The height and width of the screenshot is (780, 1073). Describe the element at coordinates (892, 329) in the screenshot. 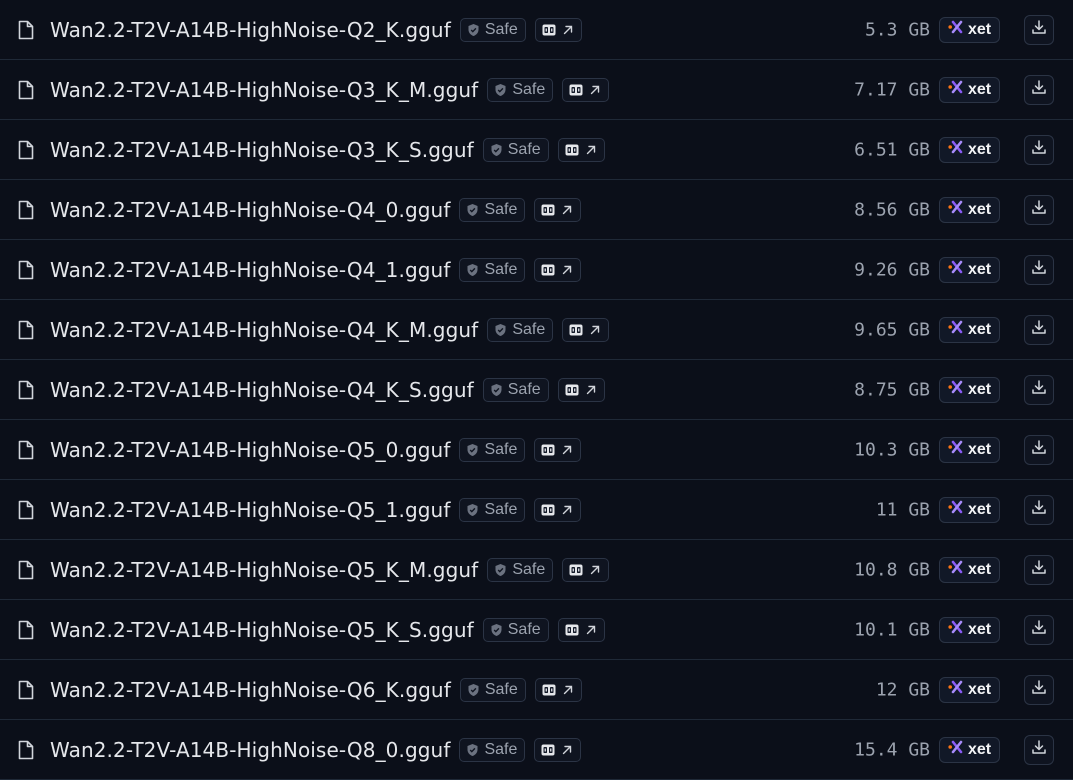

I see `file-size: 9.65 GB` at that location.